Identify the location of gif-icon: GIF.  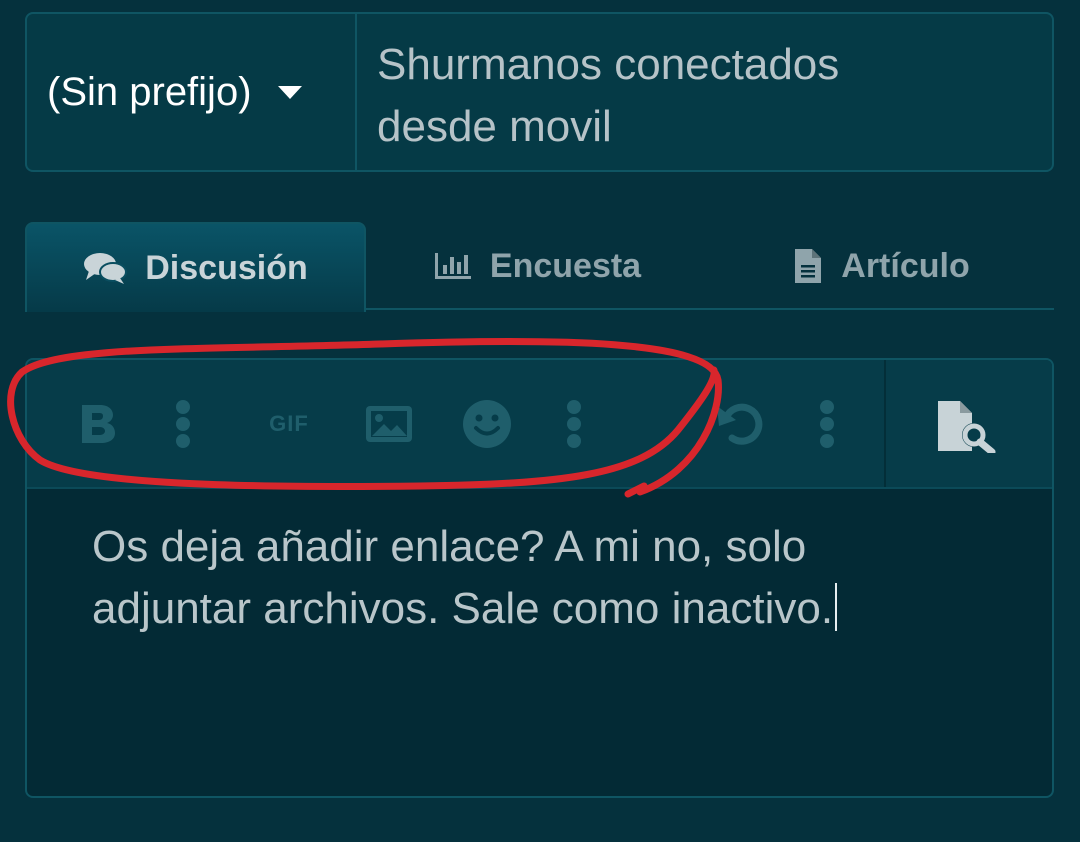
(289, 423).